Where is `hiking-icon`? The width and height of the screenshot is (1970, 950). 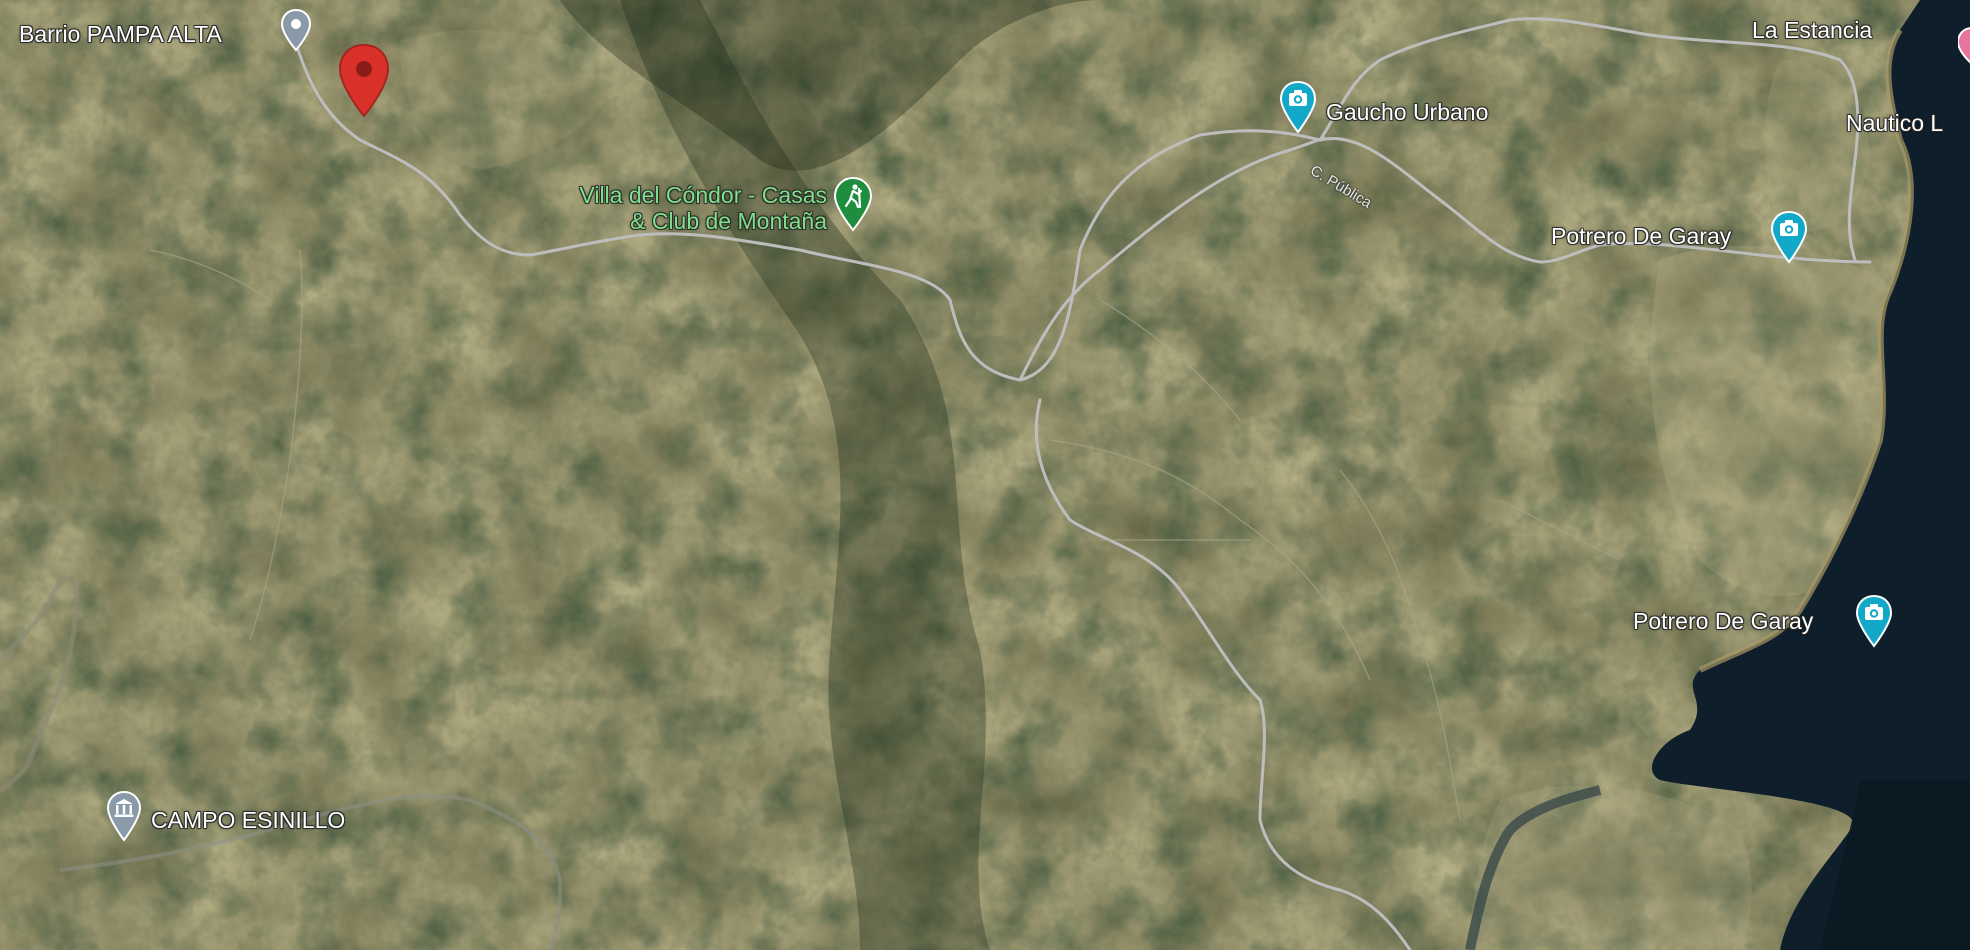 hiking-icon is located at coordinates (853, 204).